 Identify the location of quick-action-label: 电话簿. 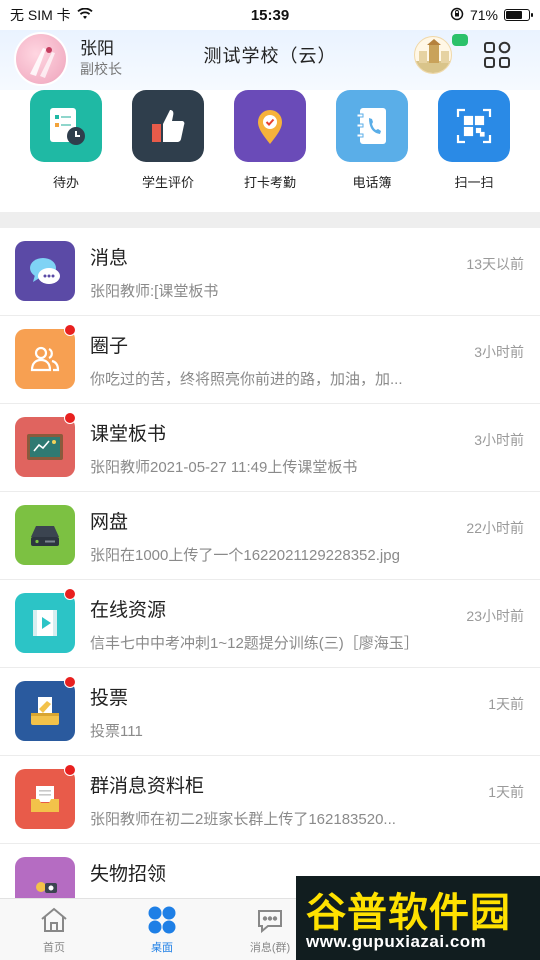
(372, 182).